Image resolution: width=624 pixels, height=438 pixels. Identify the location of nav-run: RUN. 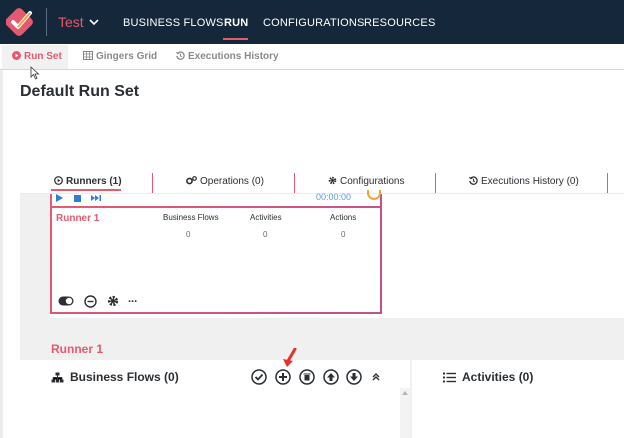
(236, 23).